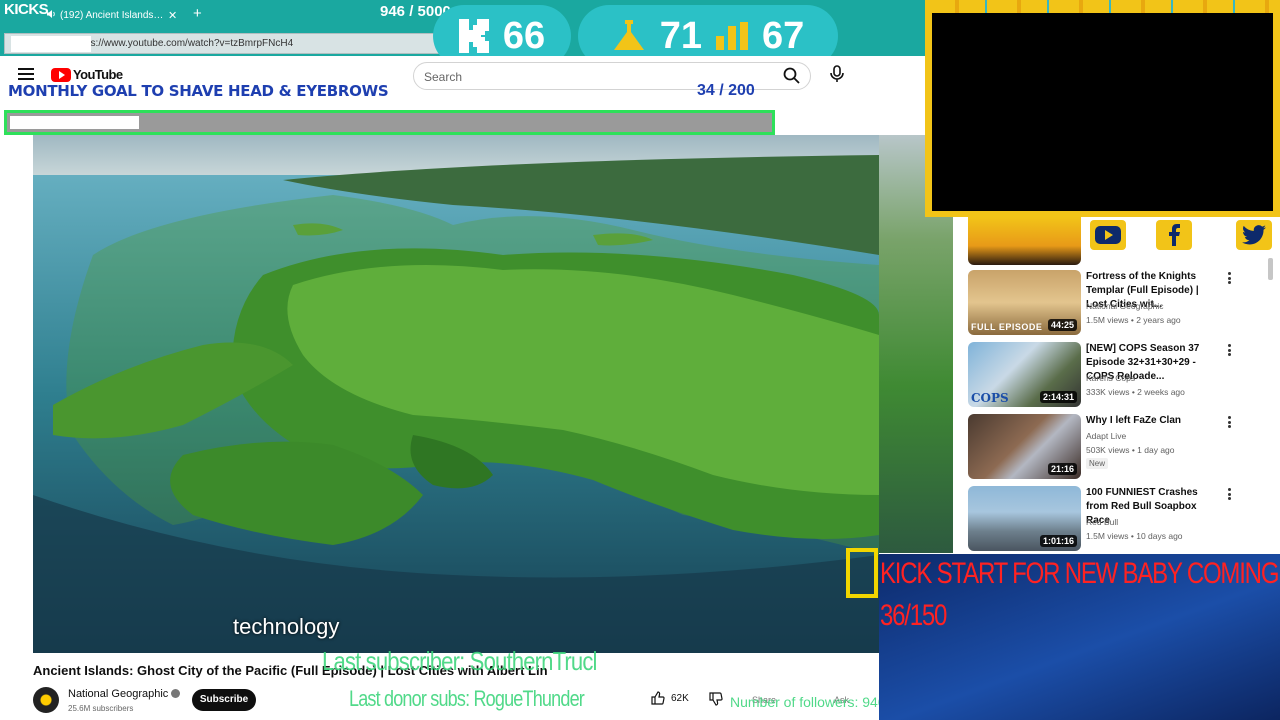 This screenshot has height=720, width=1280. What do you see at coordinates (1130, 450) in the screenshot?
I see `suggestion-meta: 503K views • 1 day ago` at bounding box center [1130, 450].